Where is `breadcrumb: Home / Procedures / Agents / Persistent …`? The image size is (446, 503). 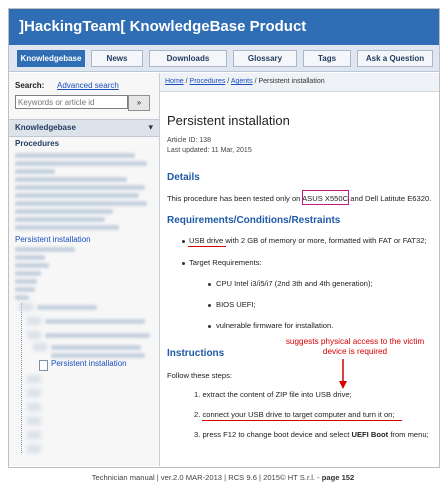
breadcrumb: Home / Procedures / Agents / Persistent … is located at coordinates (299, 82).